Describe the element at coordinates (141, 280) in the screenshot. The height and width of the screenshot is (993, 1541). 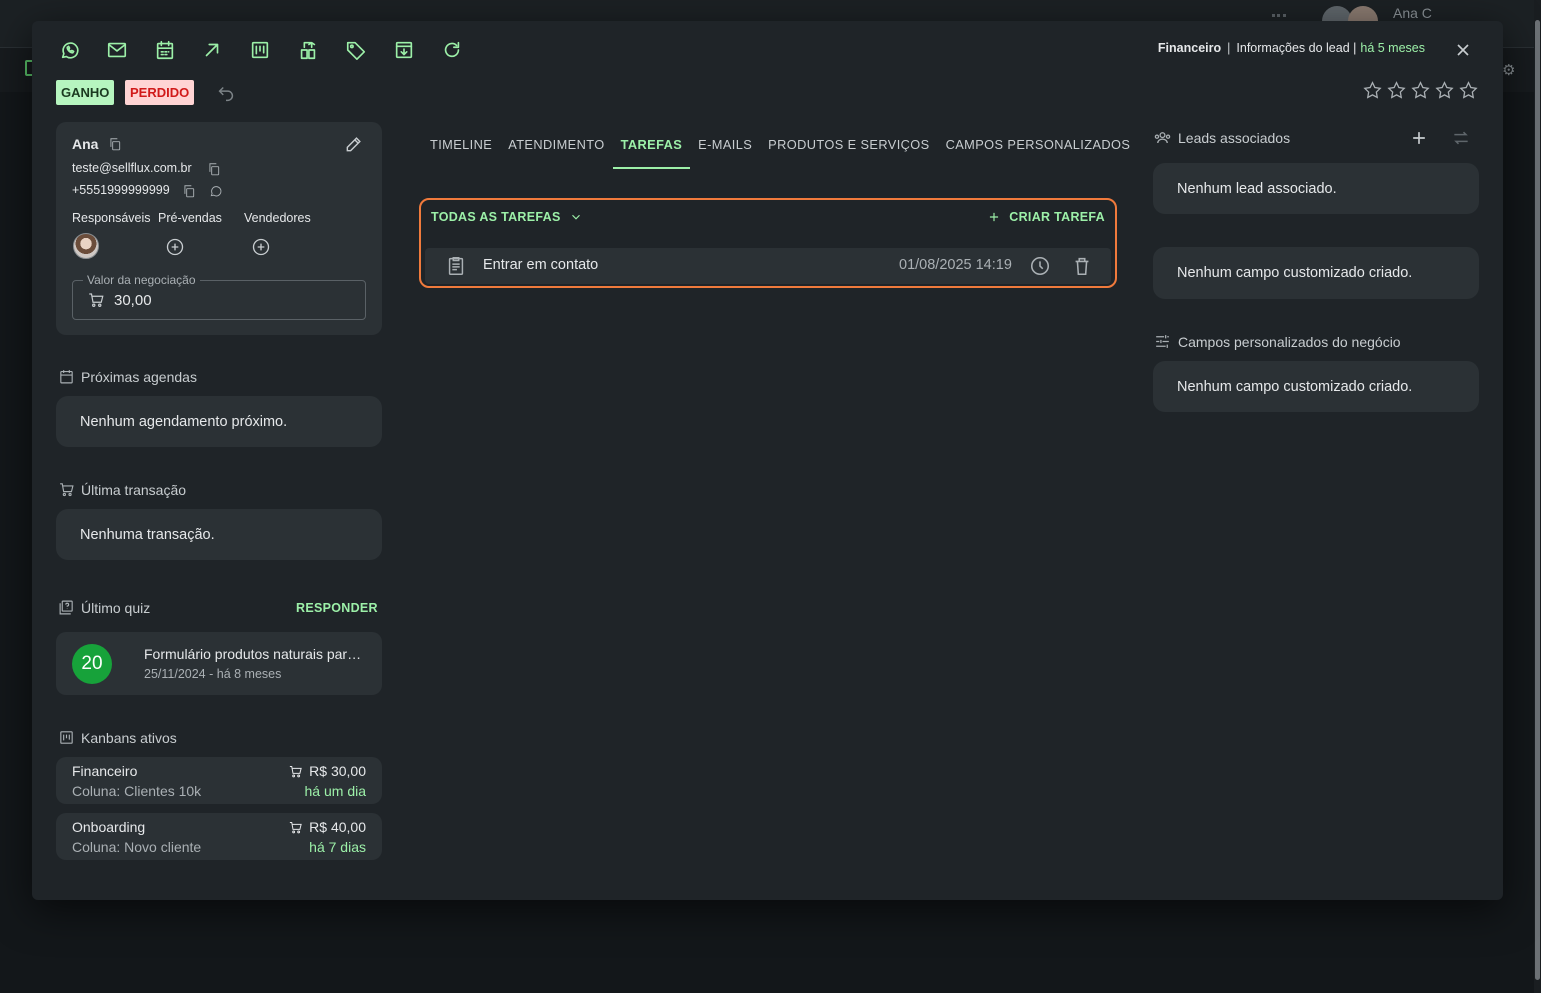
I see `value-label: Valor da negociação` at that location.